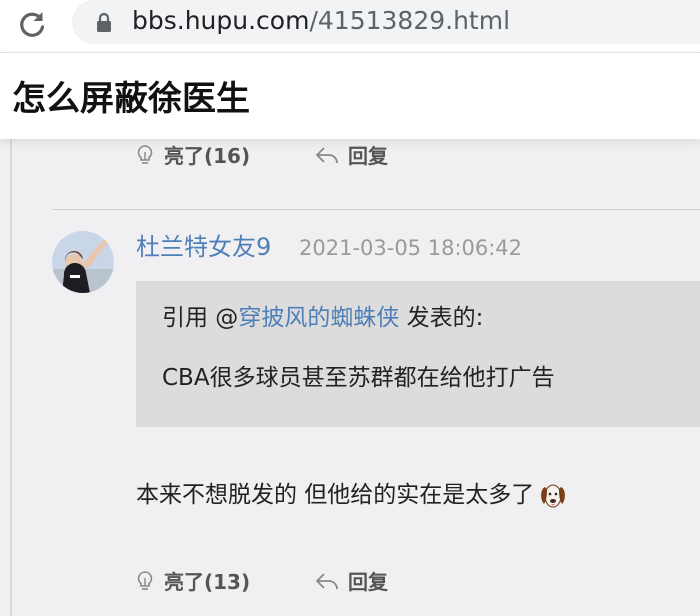 The height and width of the screenshot is (616, 700). What do you see at coordinates (32, 24) in the screenshot?
I see `reload-icon` at bounding box center [32, 24].